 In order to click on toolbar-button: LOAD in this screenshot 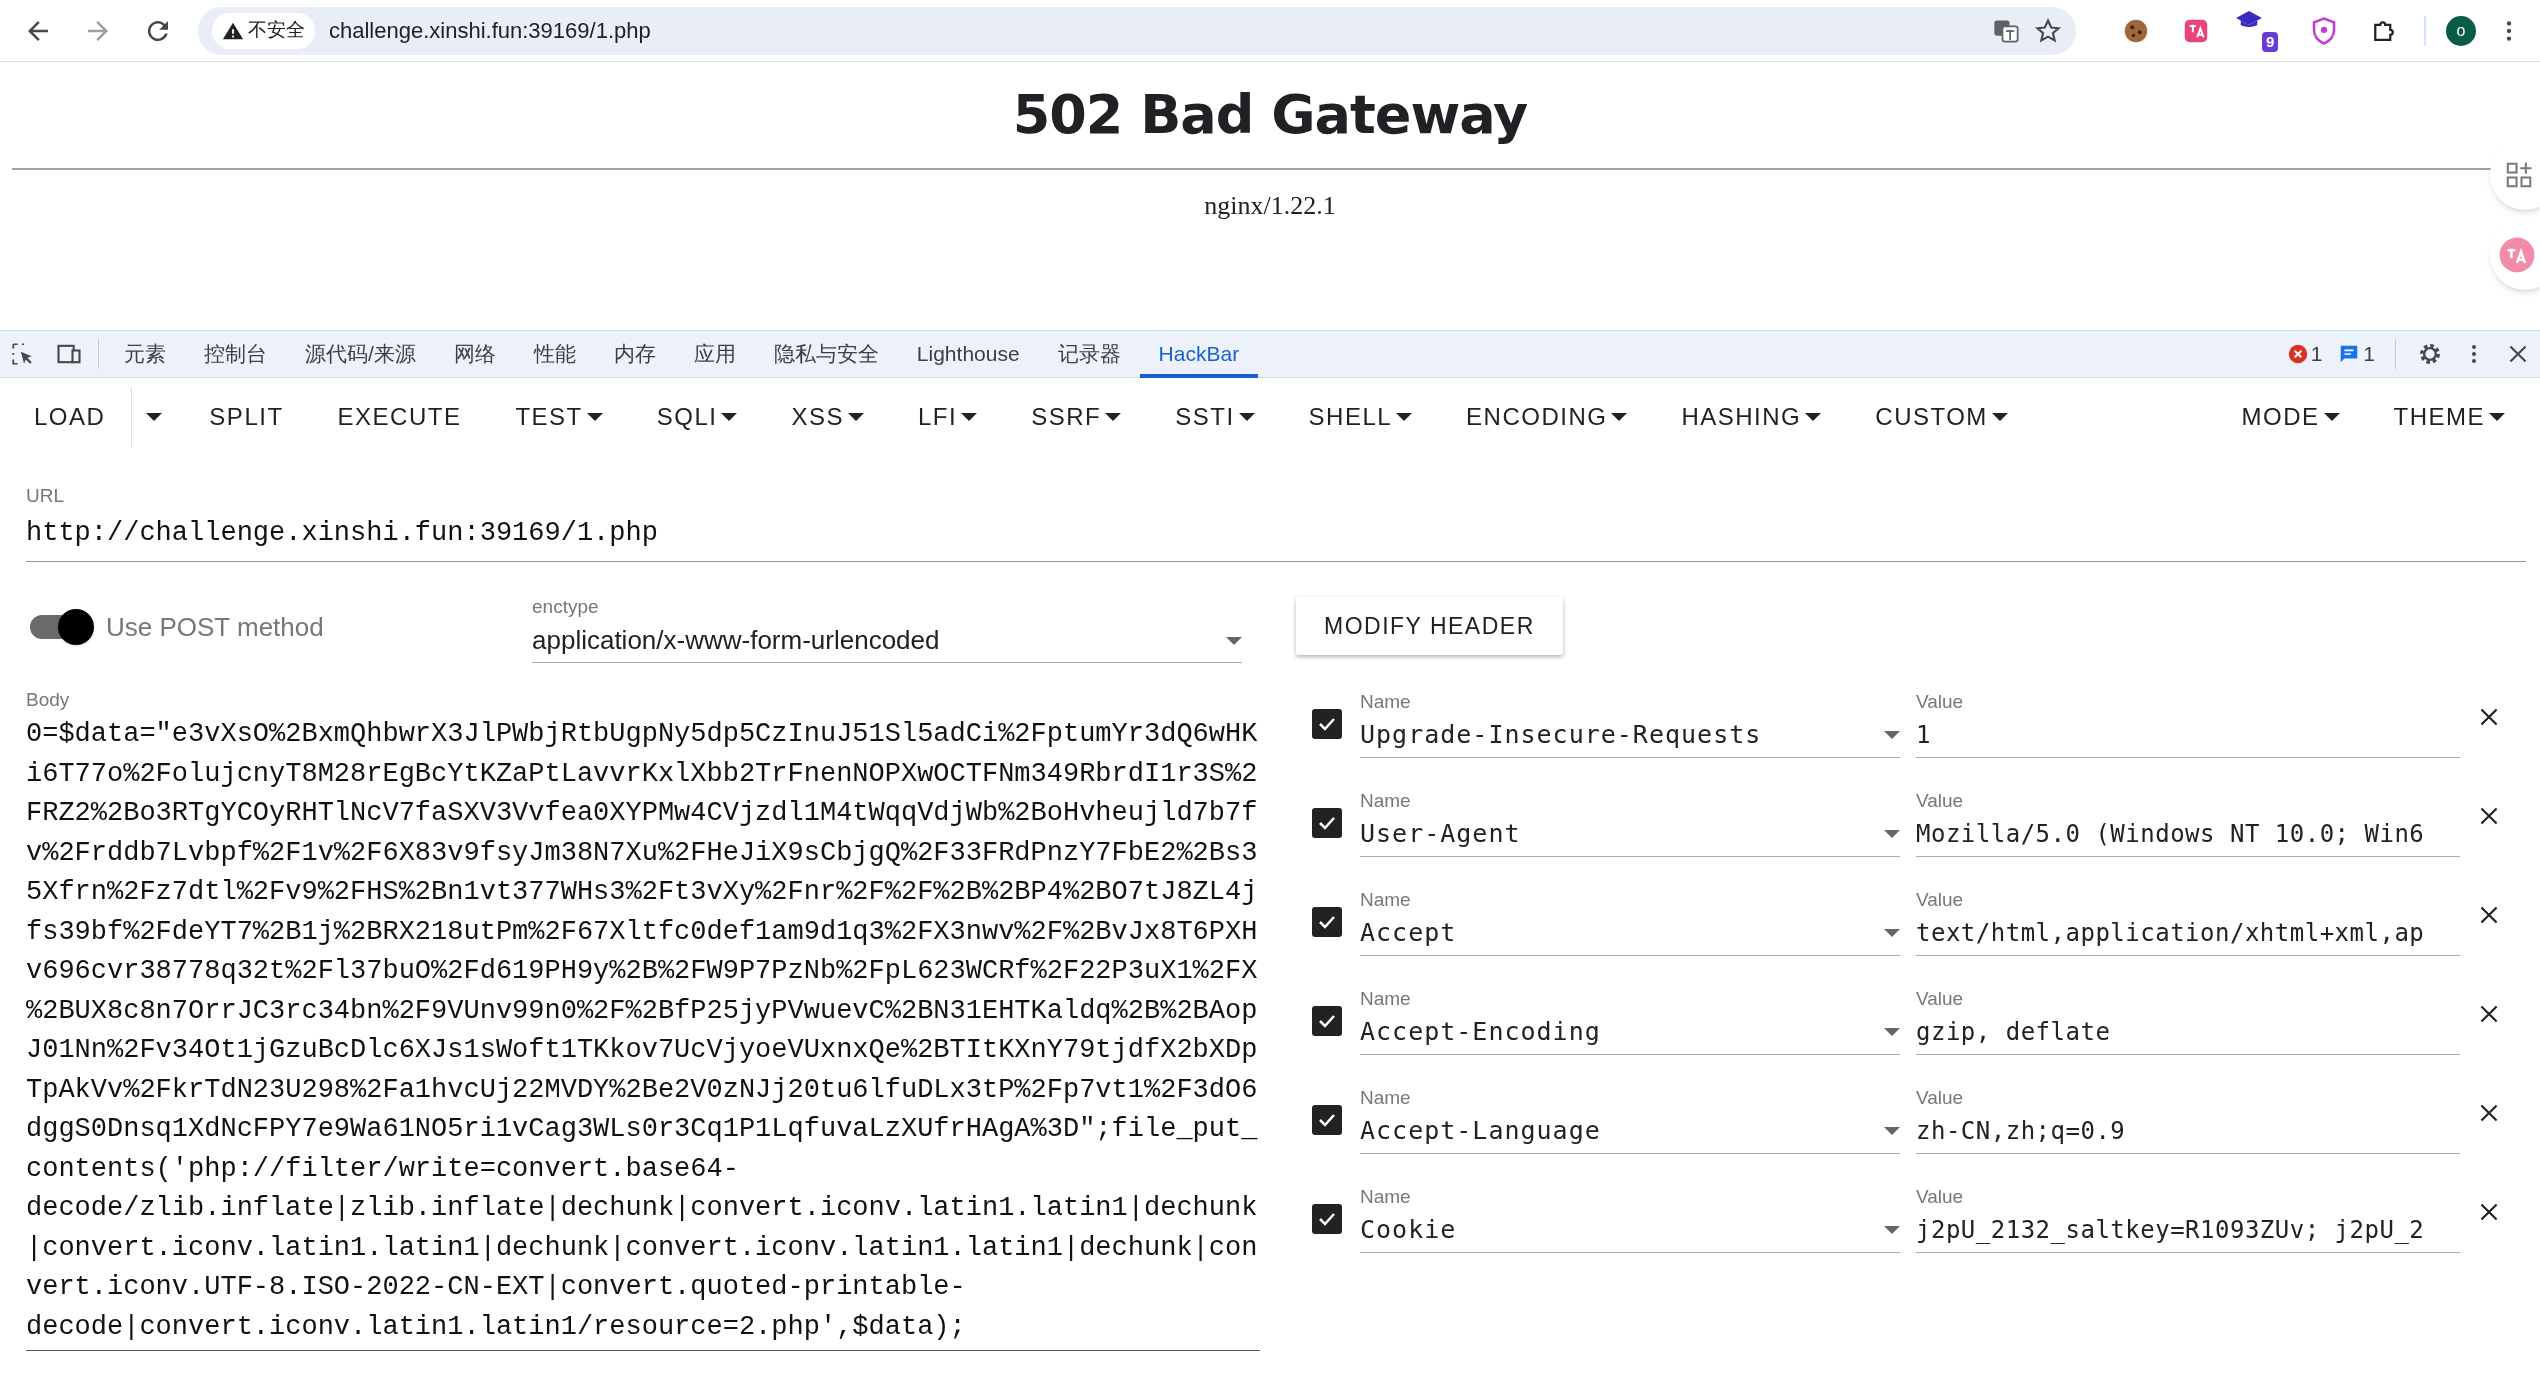, I will do `click(70, 416)`.